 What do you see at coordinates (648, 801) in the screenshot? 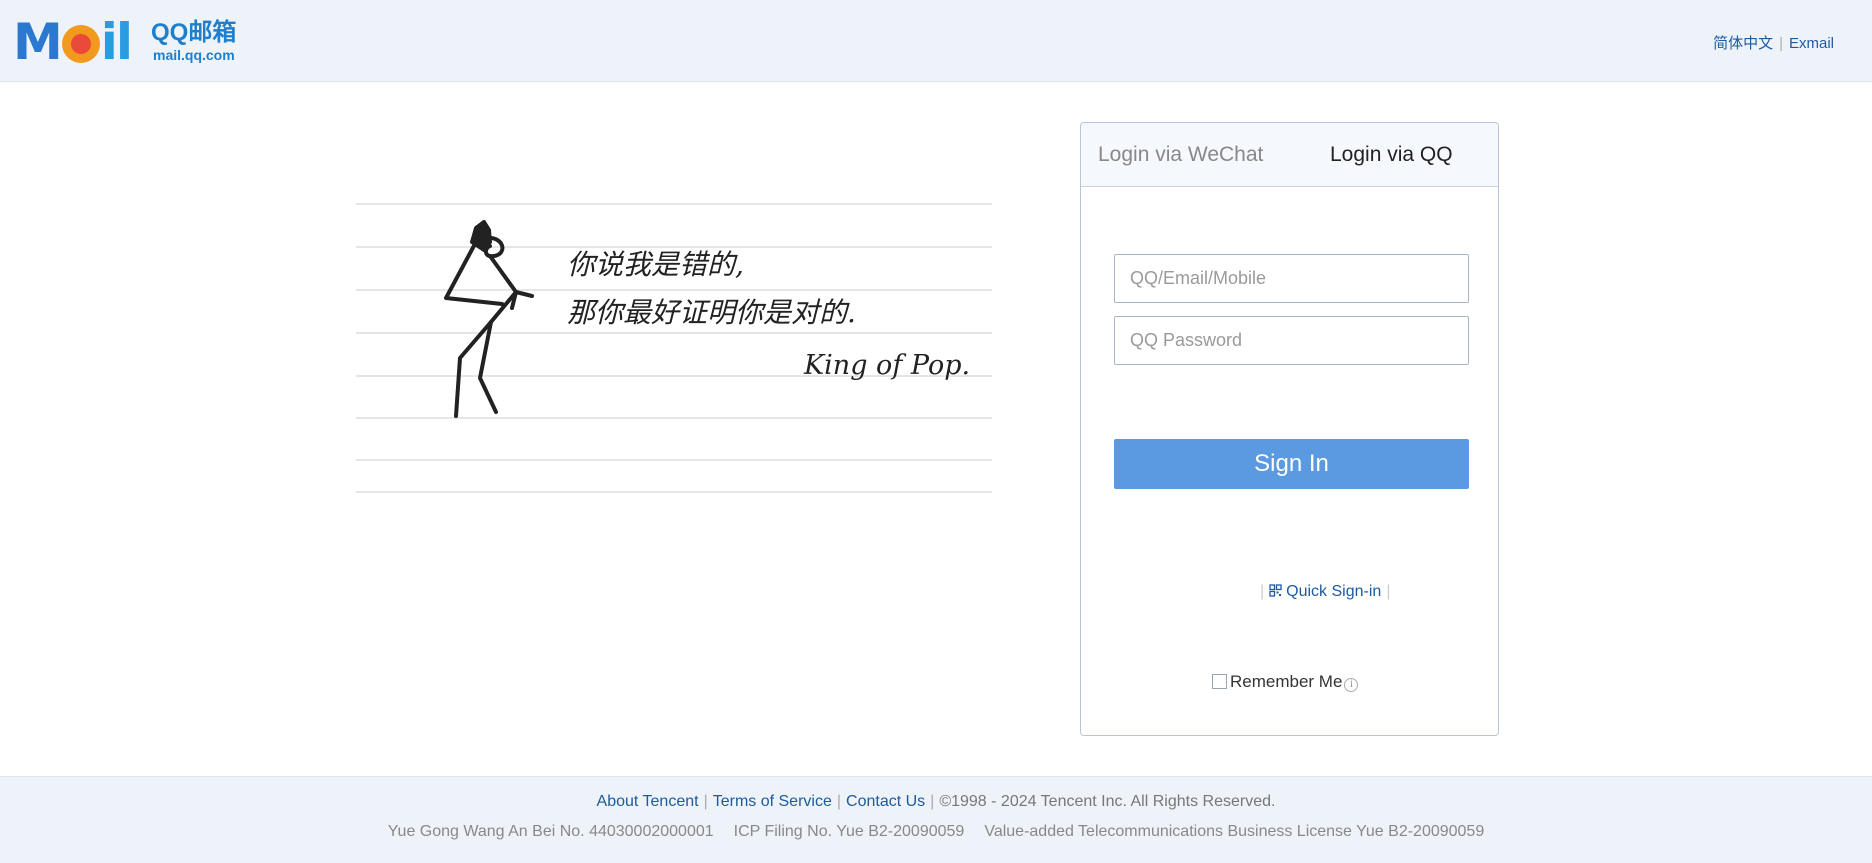
I see `about-tencent-link: About Tencent` at bounding box center [648, 801].